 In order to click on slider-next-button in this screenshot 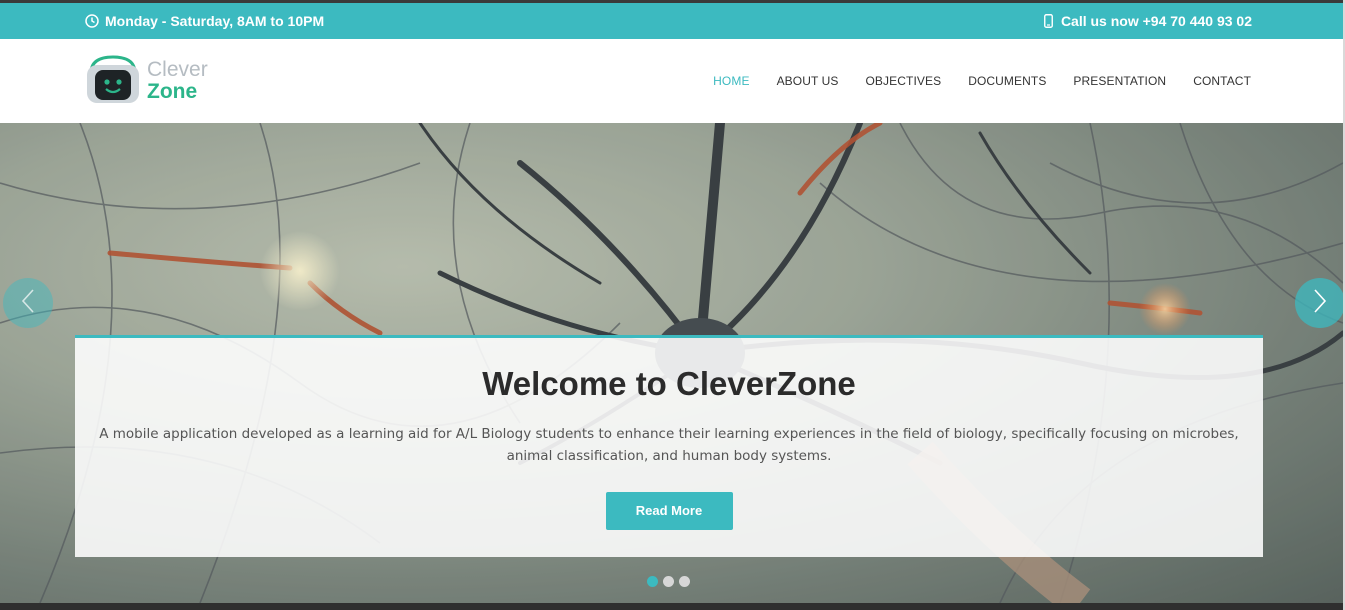, I will do `click(1319, 303)`.